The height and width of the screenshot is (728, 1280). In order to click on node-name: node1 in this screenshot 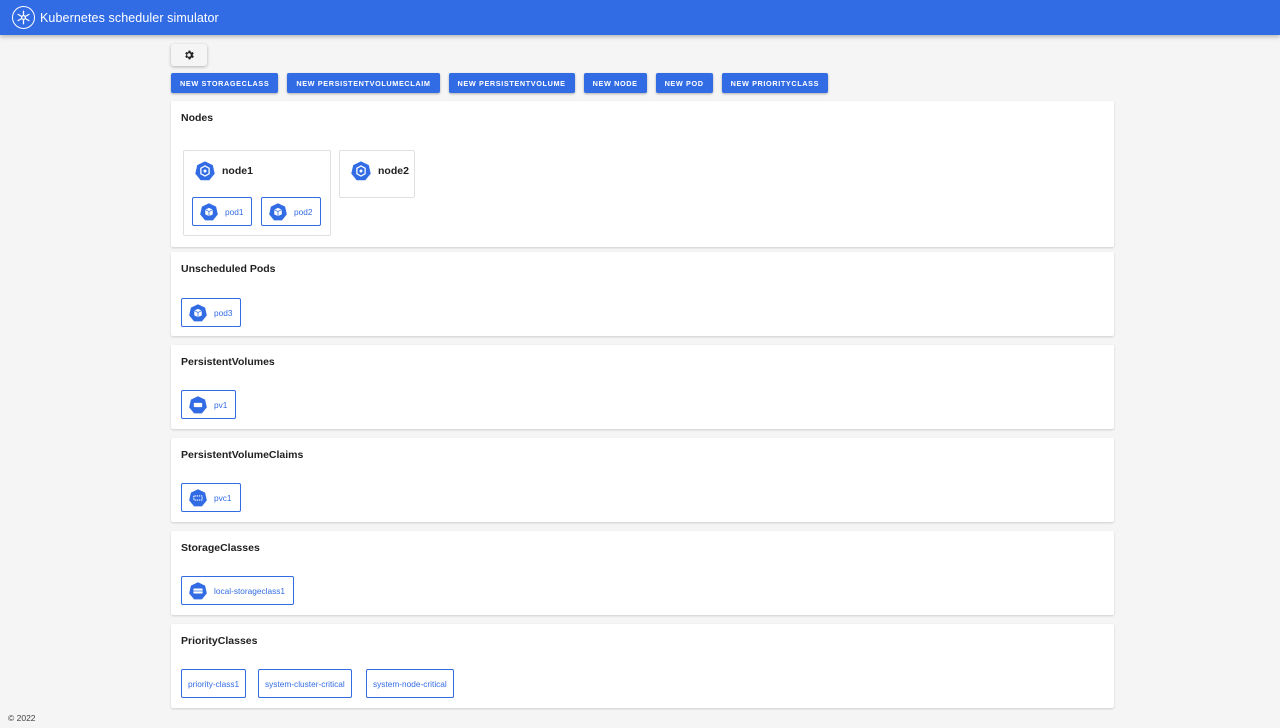, I will do `click(237, 171)`.